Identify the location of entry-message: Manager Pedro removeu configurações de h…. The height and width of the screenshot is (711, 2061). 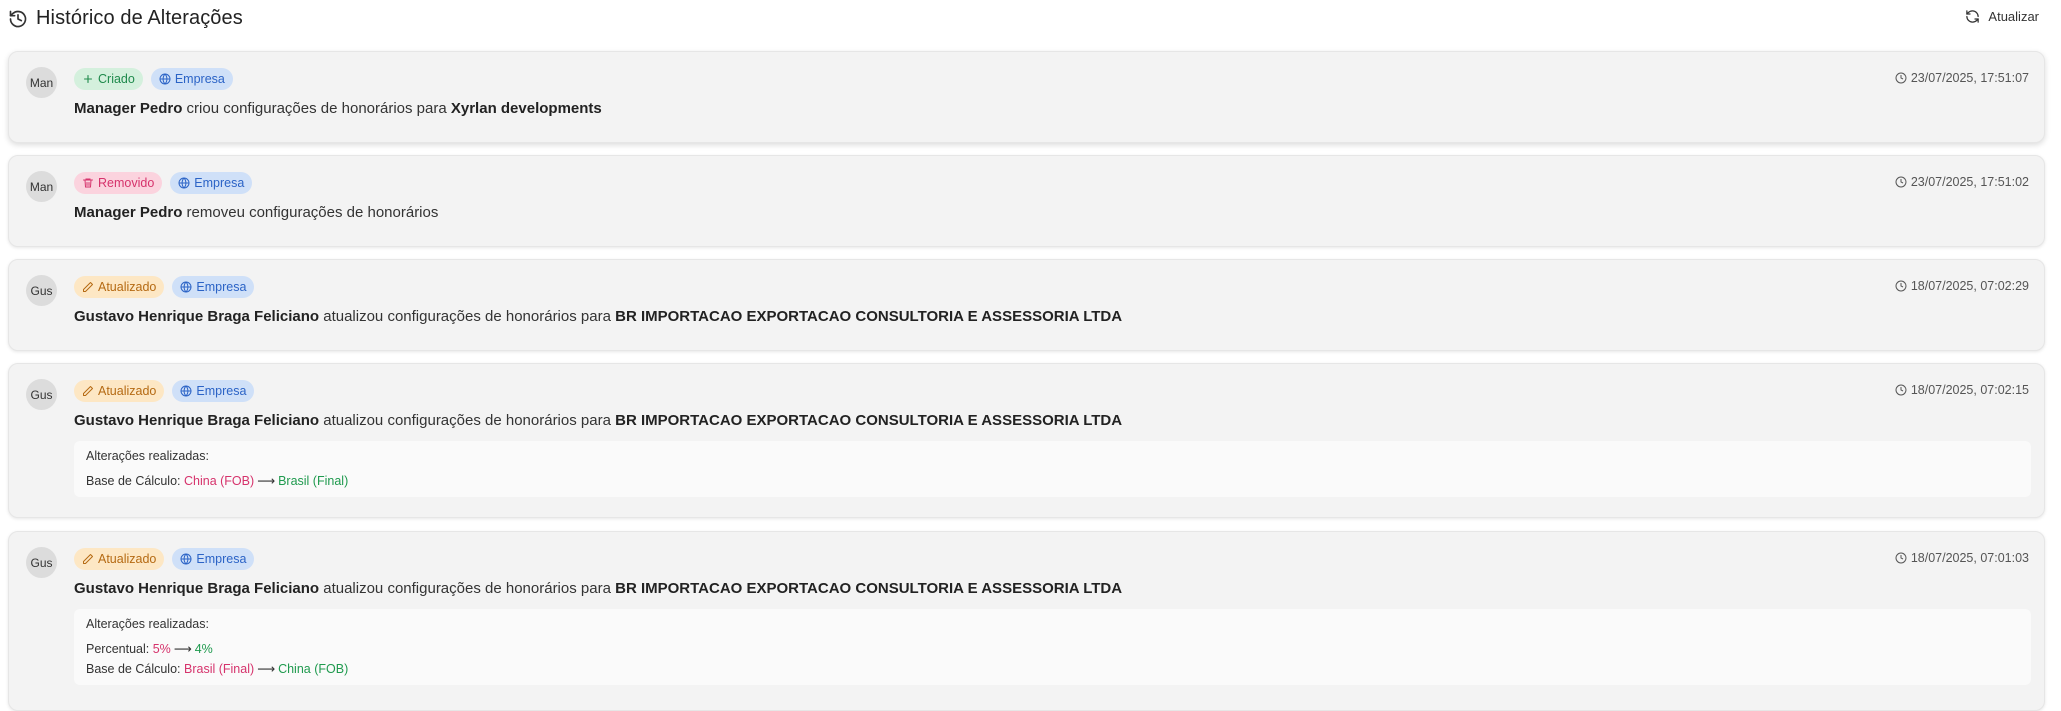
(256, 212).